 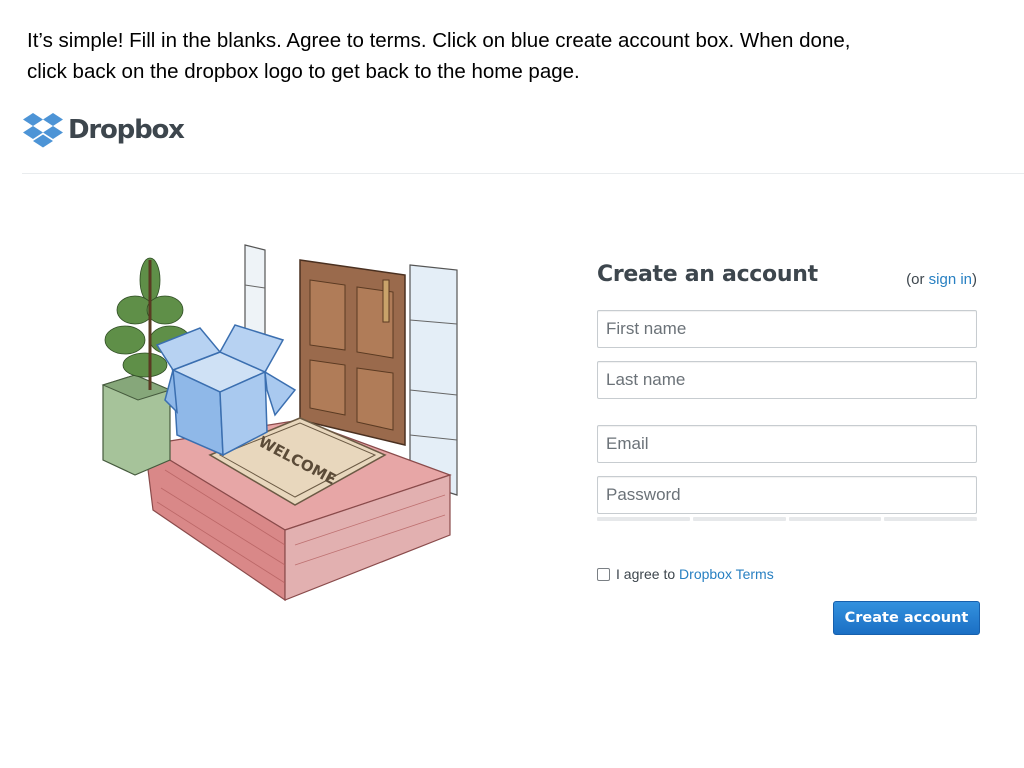 What do you see at coordinates (646, 574) in the screenshot?
I see `agree-prefix: I agree to` at bounding box center [646, 574].